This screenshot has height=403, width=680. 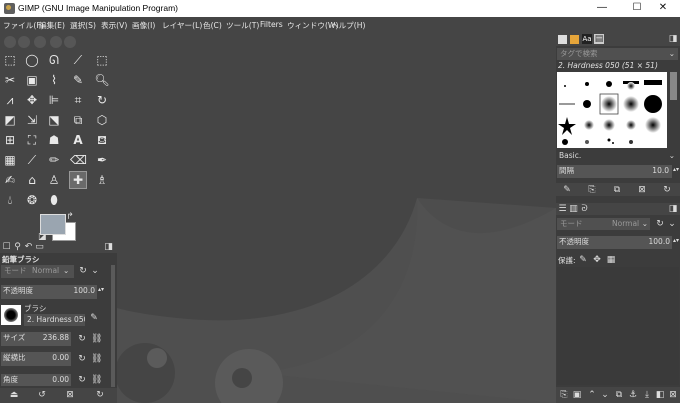 I want to click on tool-options-scrollbar, so click(x=113, y=326).